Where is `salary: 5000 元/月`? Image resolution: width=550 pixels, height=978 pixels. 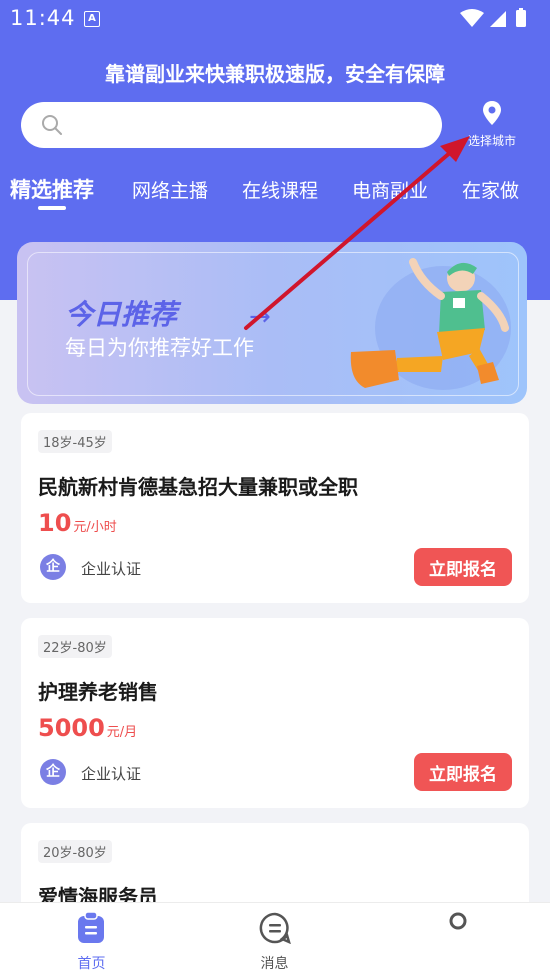 salary: 5000 元/月 is located at coordinates (87, 728).